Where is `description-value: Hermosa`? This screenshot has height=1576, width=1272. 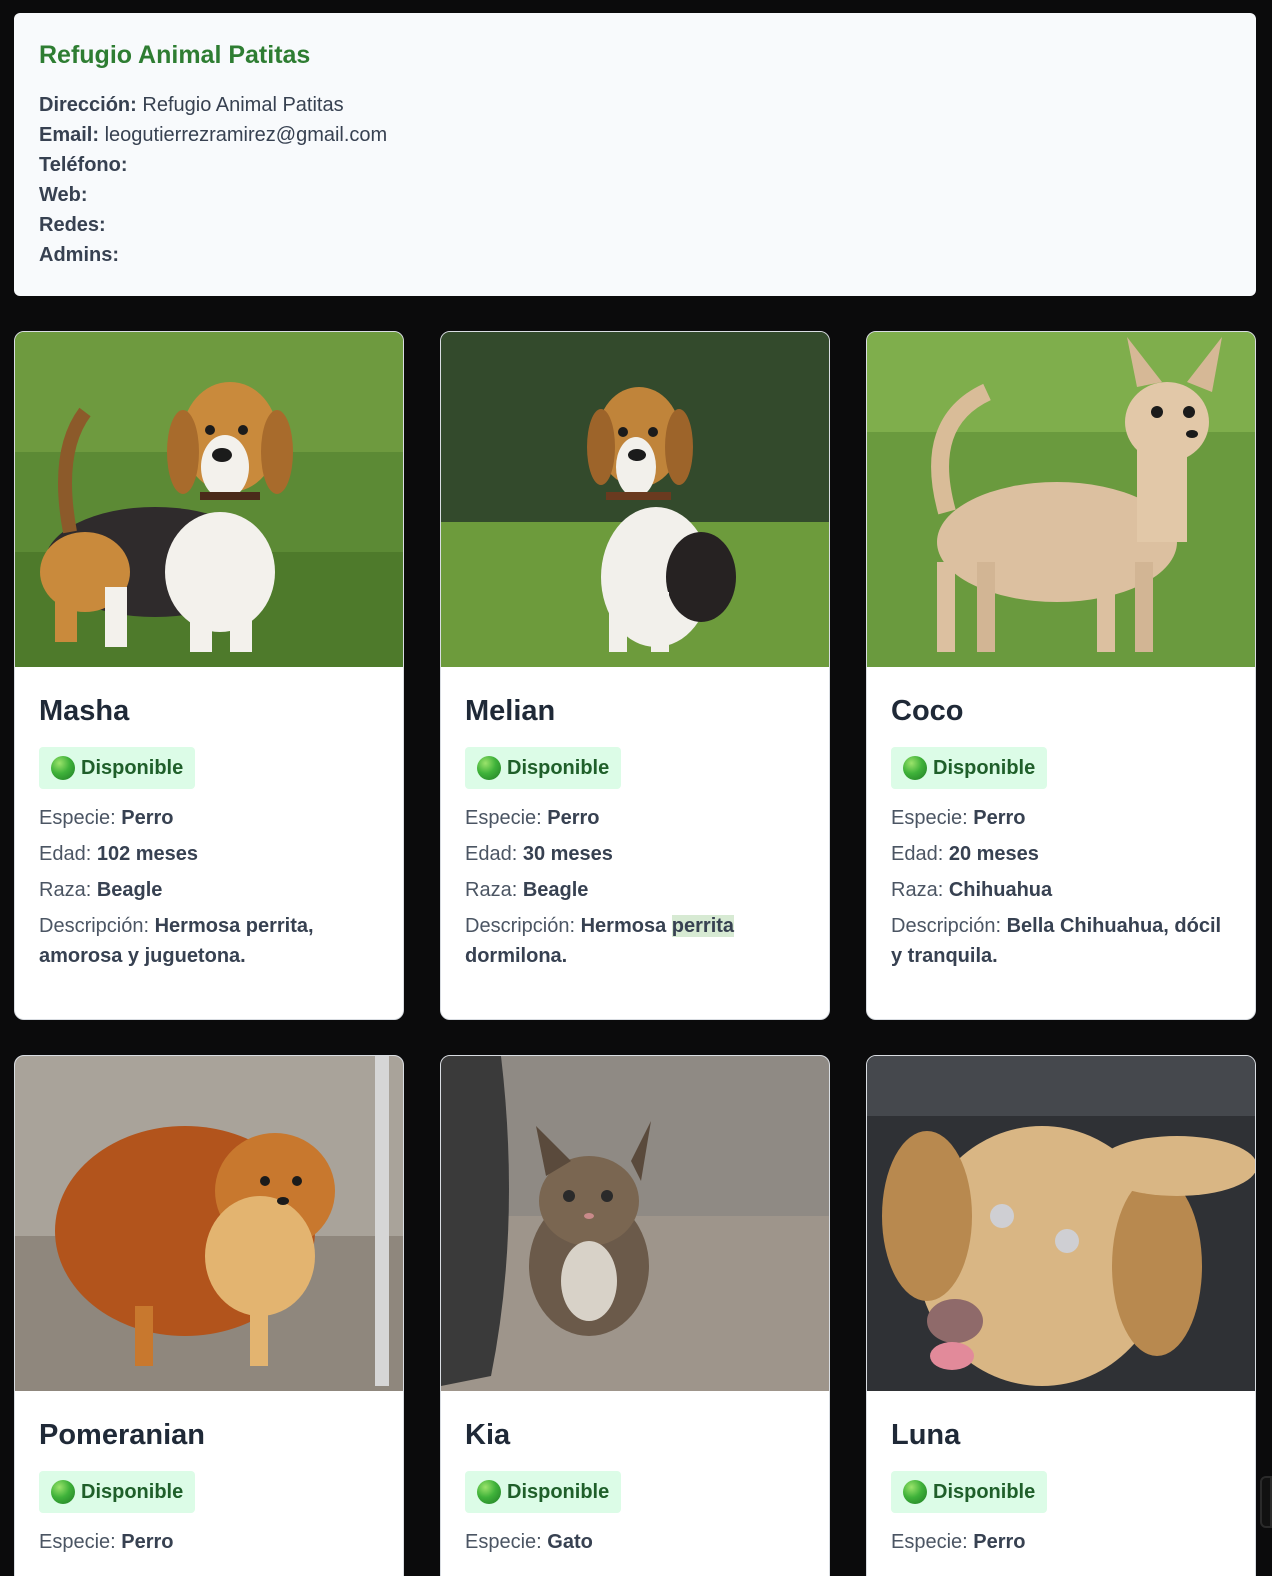
description-value: Hermosa is located at coordinates (623, 926).